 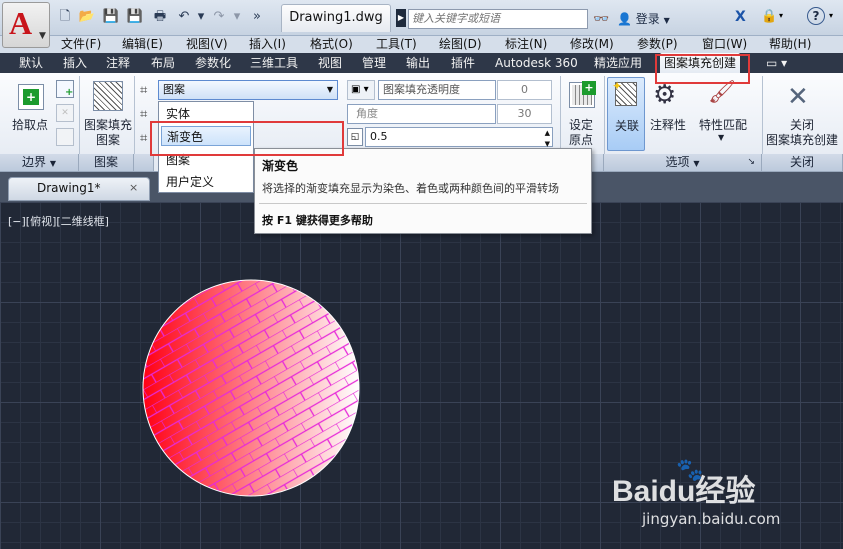 I want to click on print-icon: 🖶, so click(x=160, y=17).